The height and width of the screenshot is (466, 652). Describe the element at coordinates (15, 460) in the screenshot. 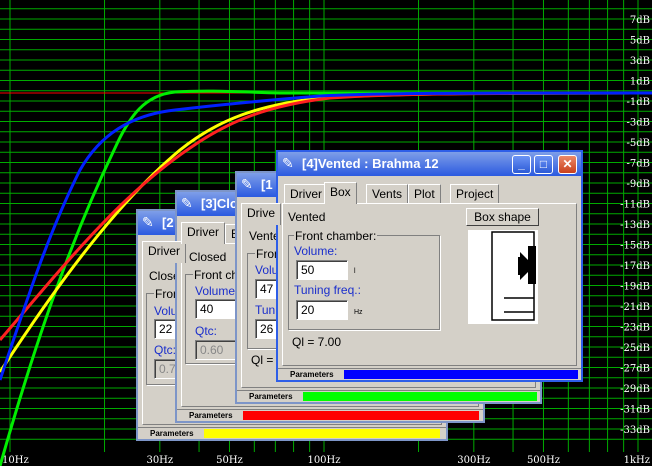

I see `x-axis-label: 10Hz` at that location.